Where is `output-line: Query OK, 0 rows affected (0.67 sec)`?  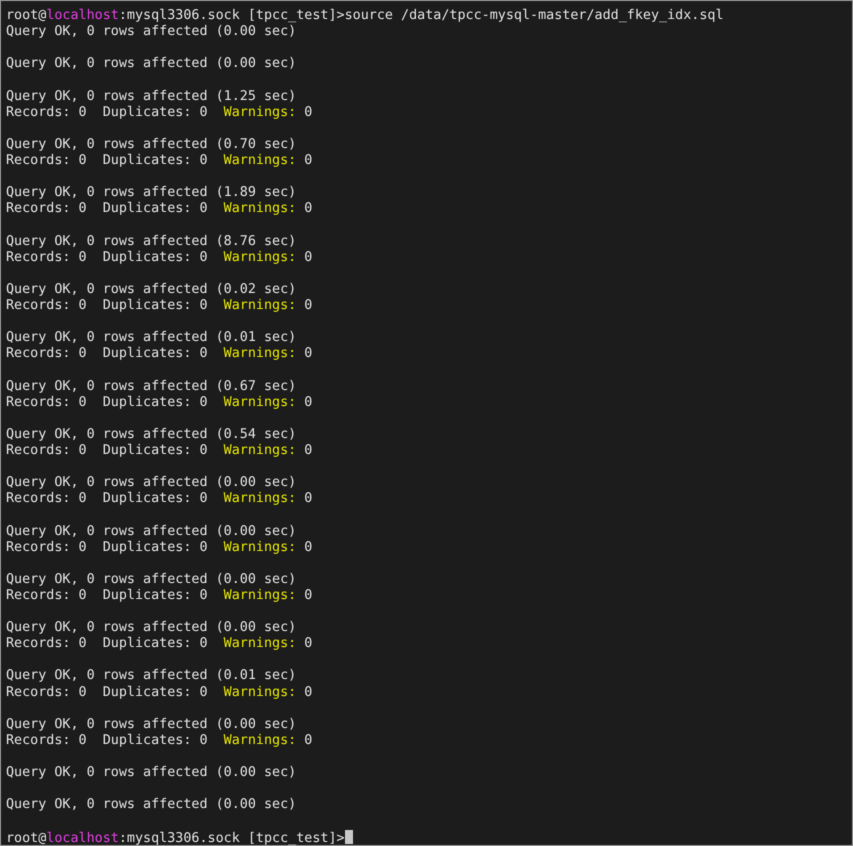 output-line: Query OK, 0 rows affected (0.67 sec) is located at coordinates (151, 386).